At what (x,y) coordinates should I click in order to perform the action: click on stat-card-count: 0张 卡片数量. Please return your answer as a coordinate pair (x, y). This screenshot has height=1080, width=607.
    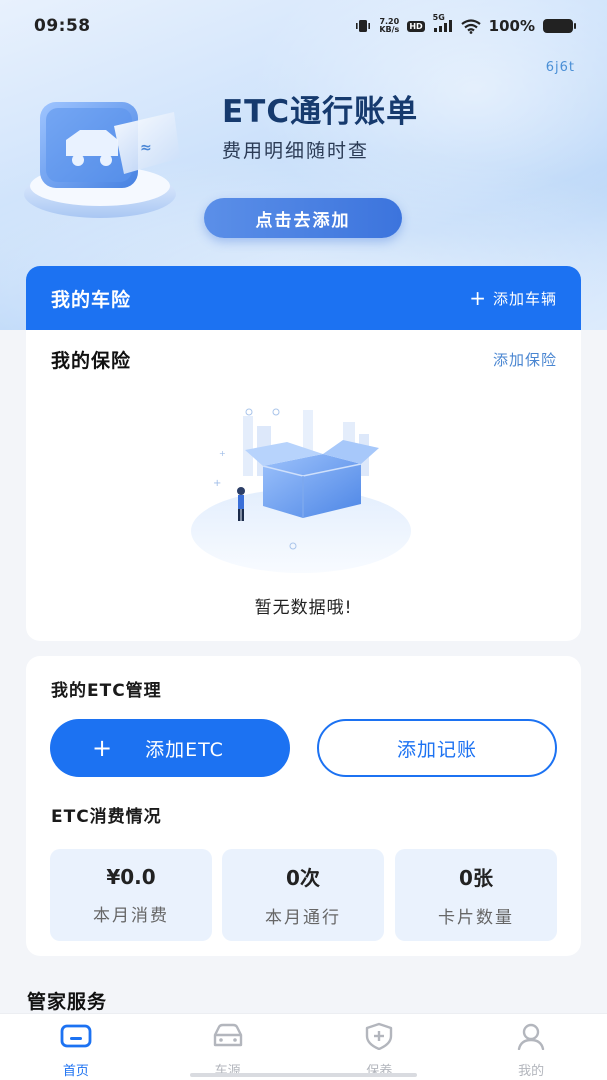
    Looking at the image, I should click on (476, 895).